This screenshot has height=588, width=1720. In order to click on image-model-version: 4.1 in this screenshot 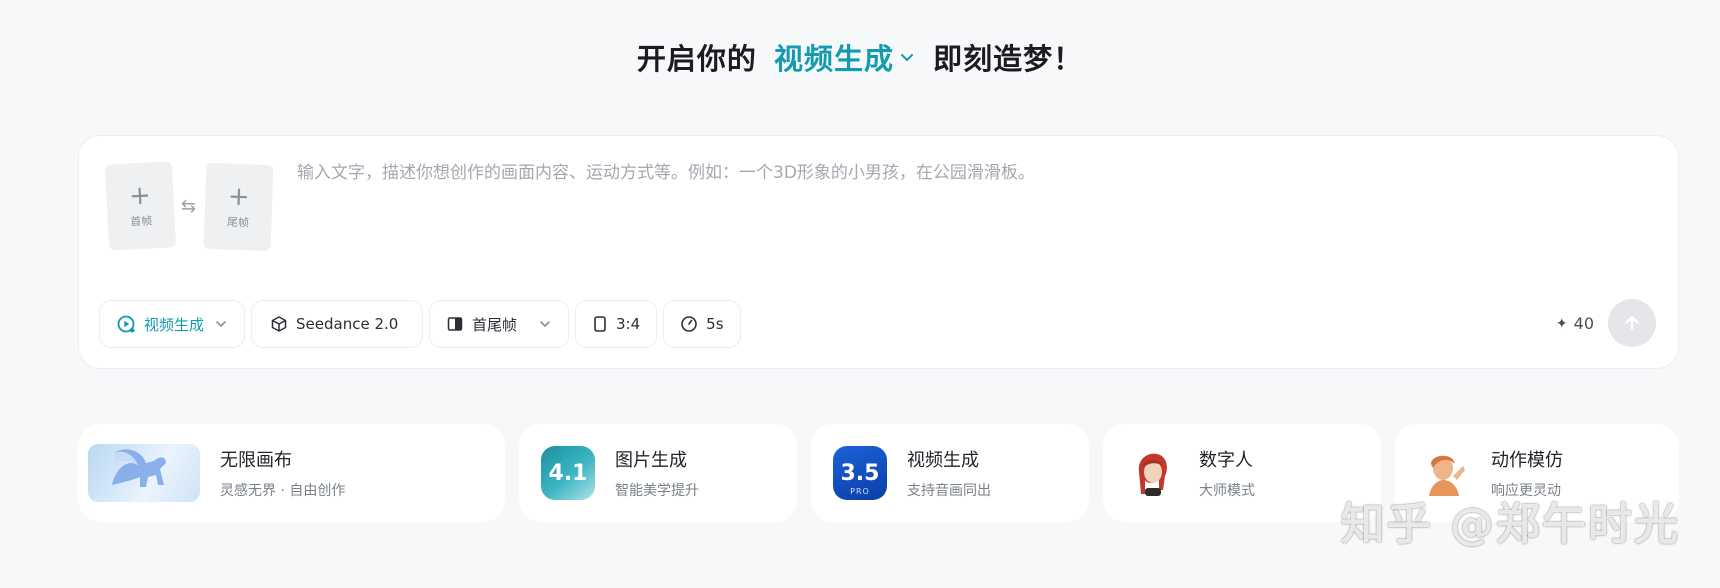, I will do `click(568, 473)`.